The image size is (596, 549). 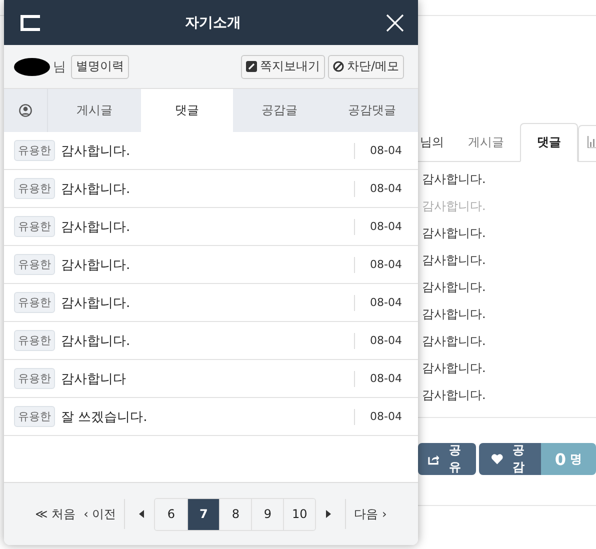 I want to click on close-icon, so click(x=395, y=23).